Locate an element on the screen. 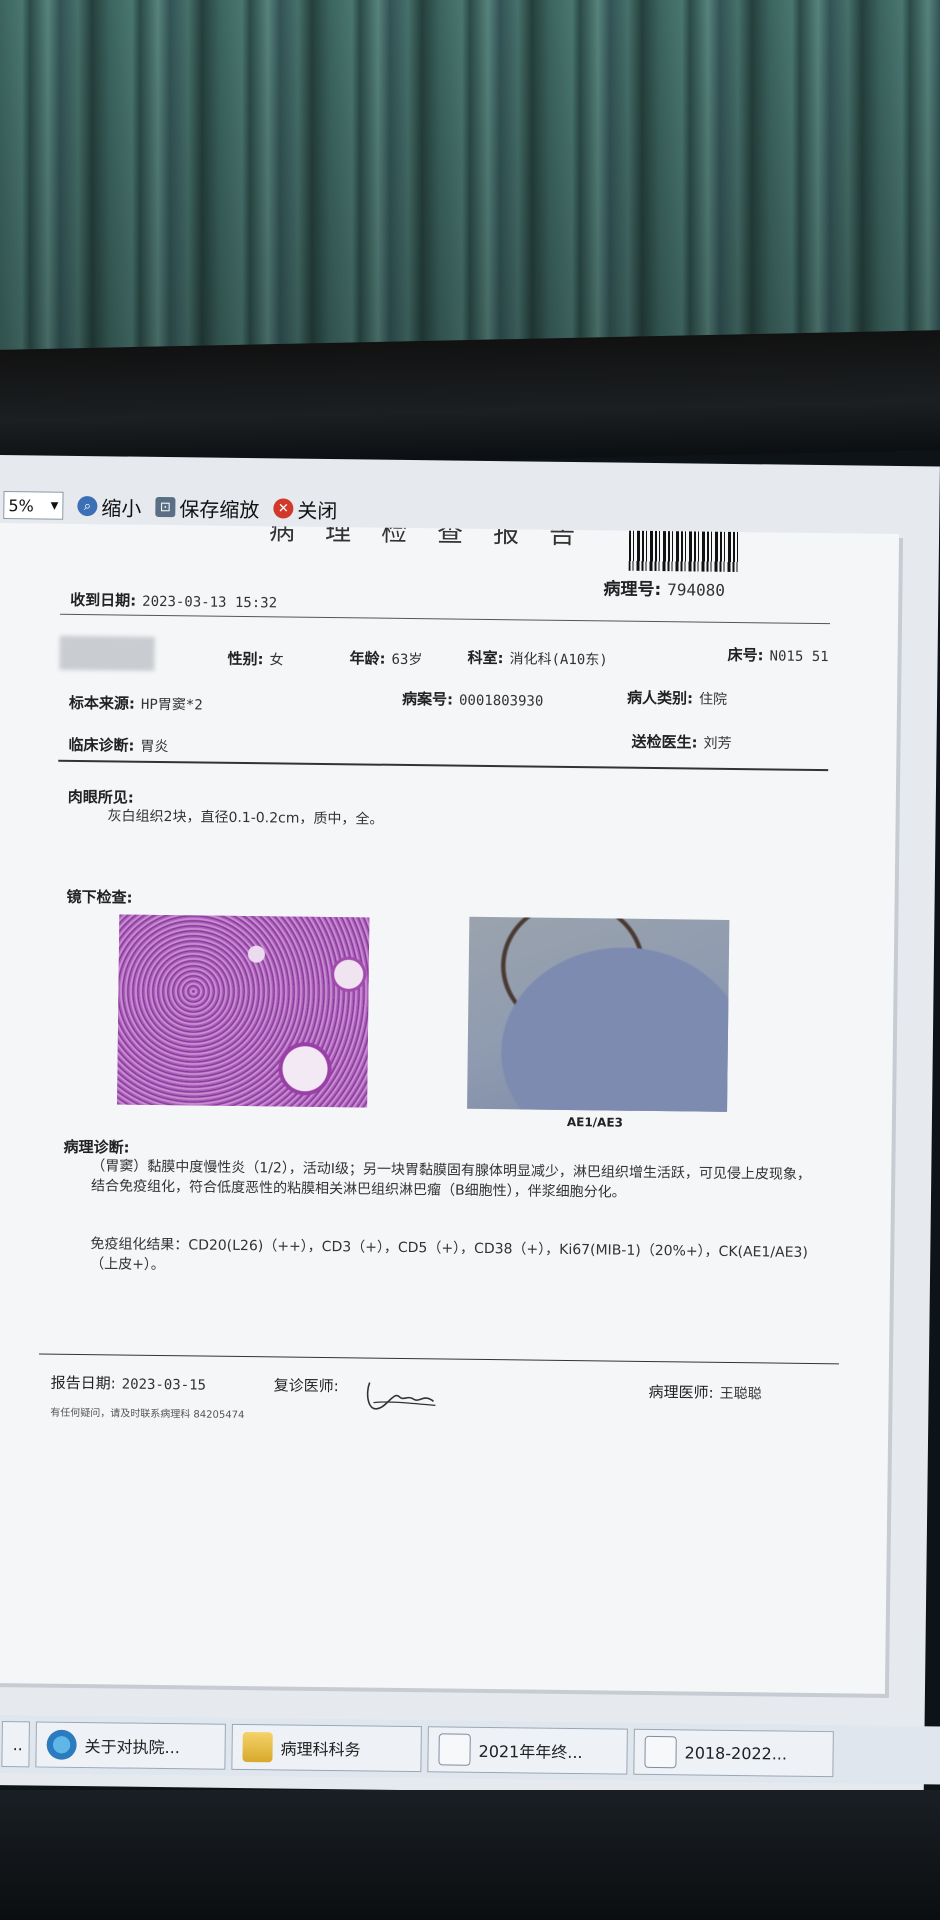 The width and height of the screenshot is (940, 1920). zoom-out-button: ⌕ 缩小 is located at coordinates (109, 506).